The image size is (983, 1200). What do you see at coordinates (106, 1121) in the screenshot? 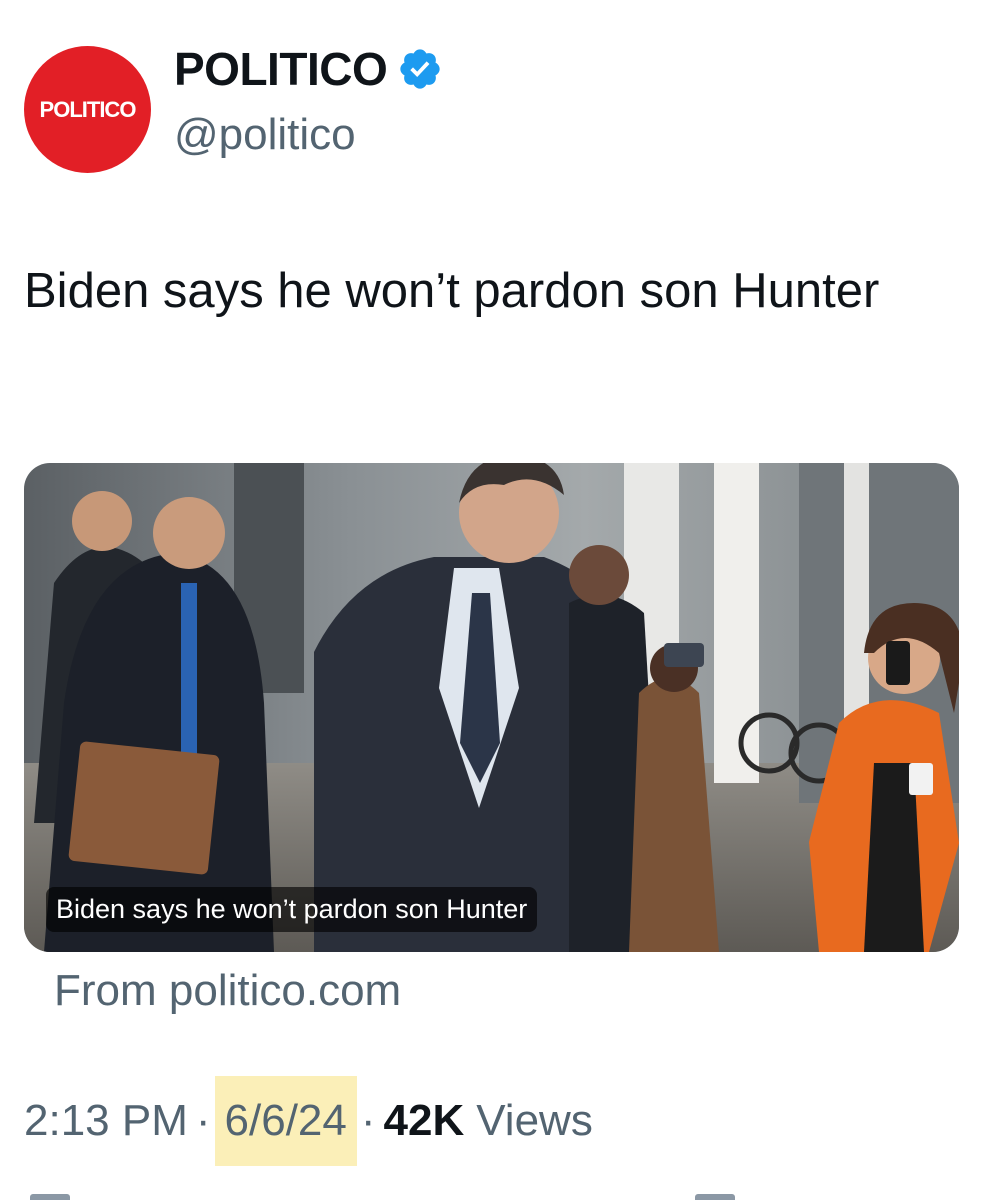
I see `tweet-time: 2:13 PM` at bounding box center [106, 1121].